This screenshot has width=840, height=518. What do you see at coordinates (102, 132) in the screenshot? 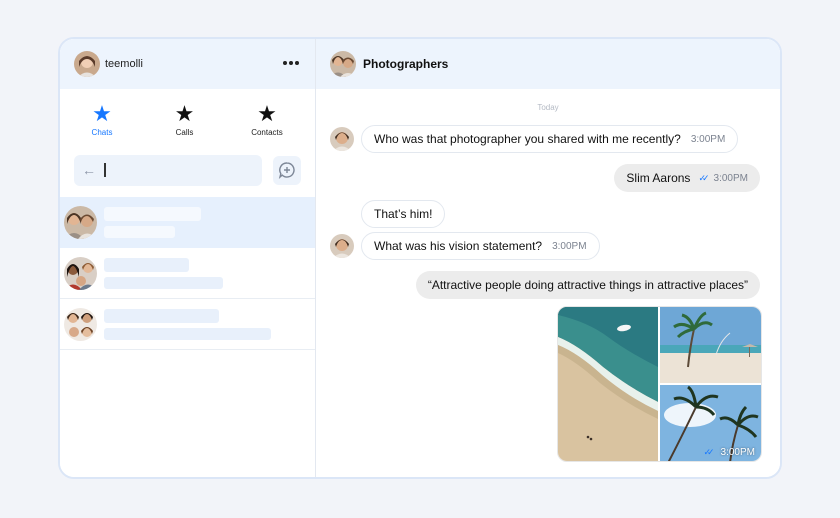
I see `tab-label: Chats` at bounding box center [102, 132].